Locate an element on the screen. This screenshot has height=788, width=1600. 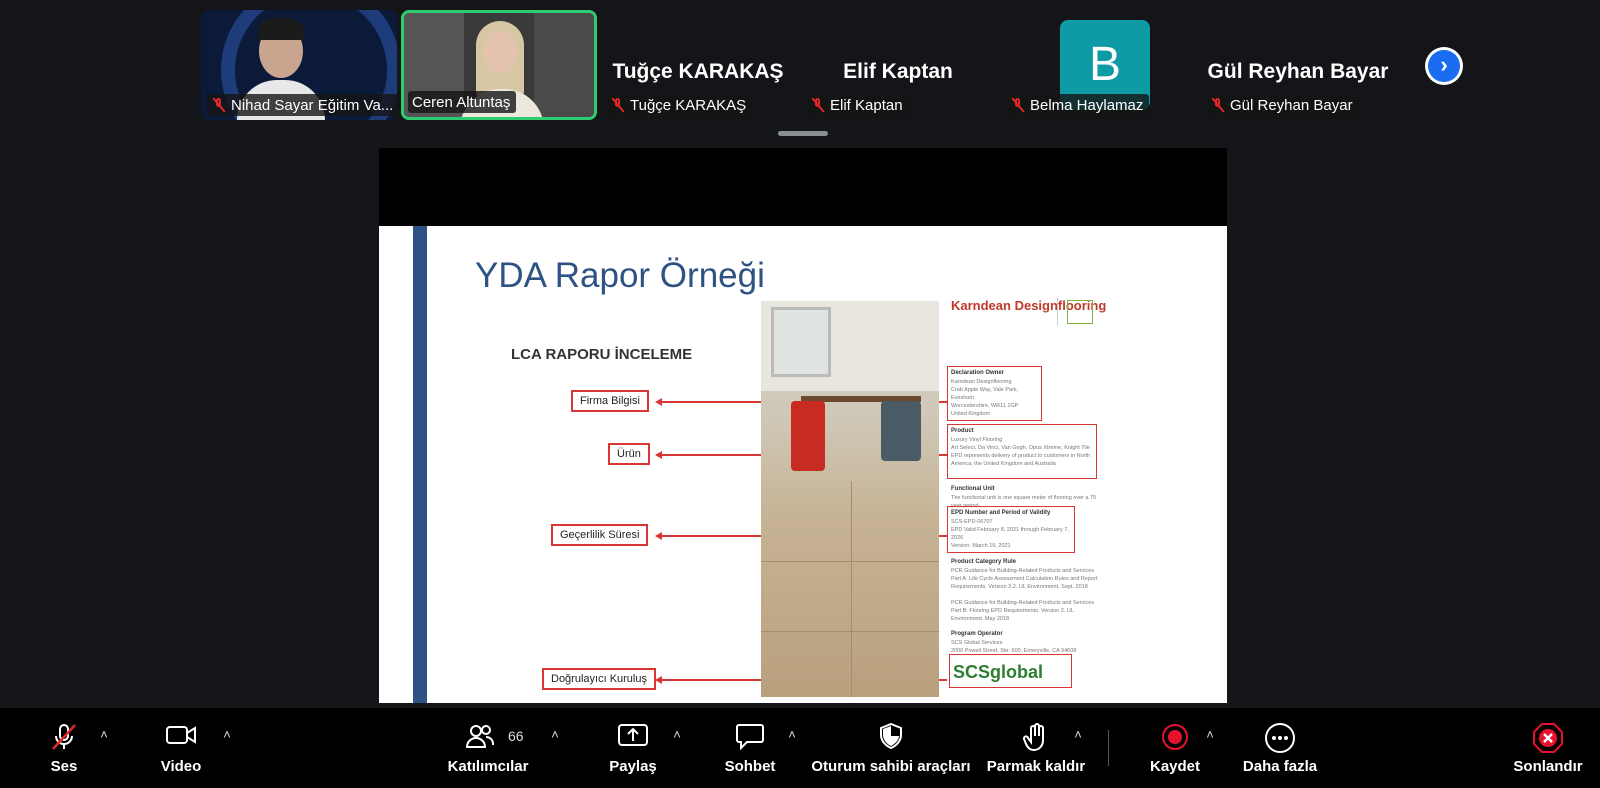
end-meeting-icon is located at coordinates (1548, 738).